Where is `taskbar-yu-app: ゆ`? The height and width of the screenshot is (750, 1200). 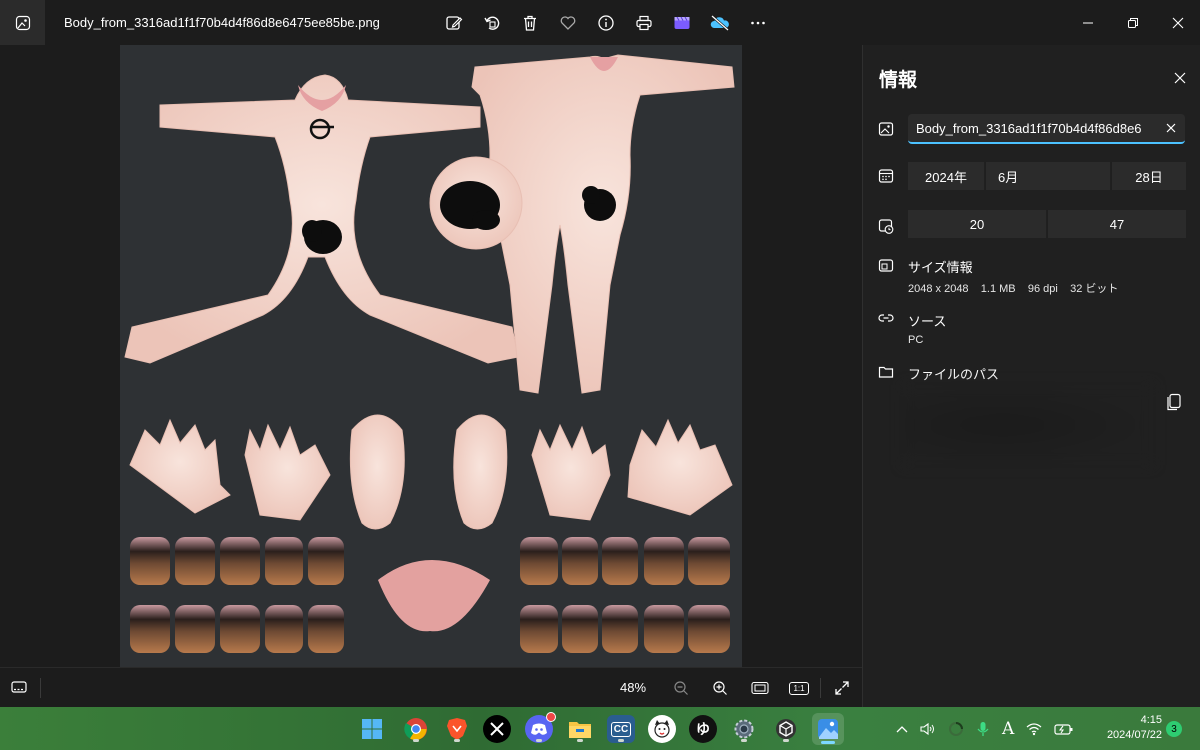
taskbar-yu-app: ゆ is located at coordinates (703, 729).